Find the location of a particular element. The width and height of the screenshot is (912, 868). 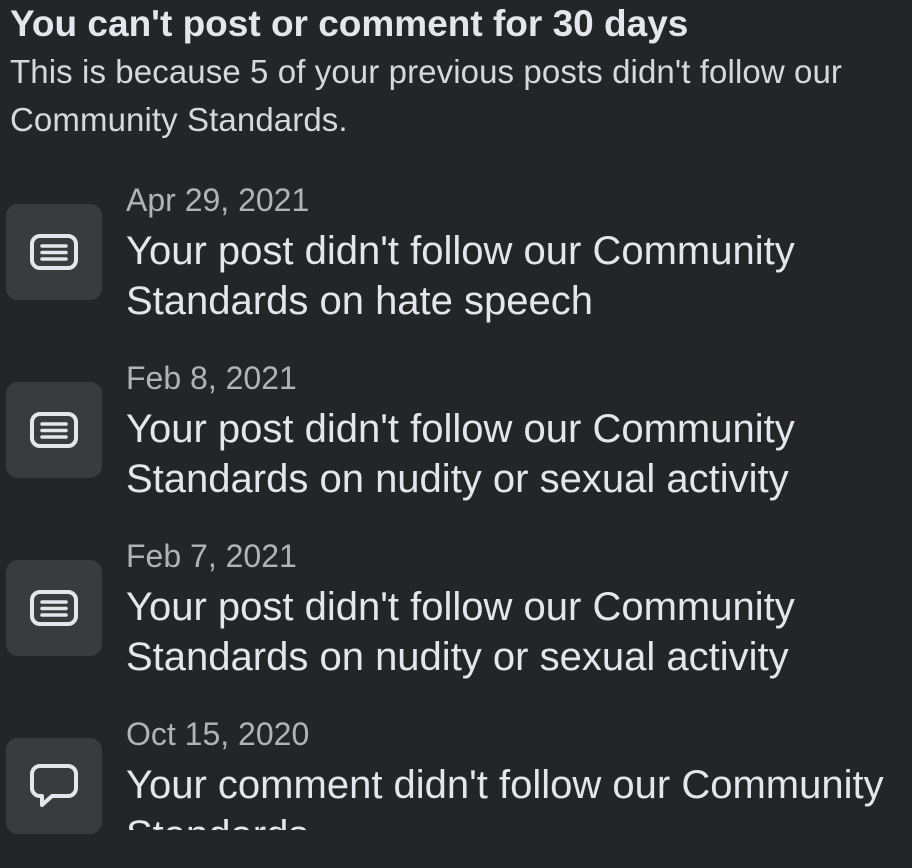

violation-date: Feb 8, 2021 is located at coordinates (211, 378).